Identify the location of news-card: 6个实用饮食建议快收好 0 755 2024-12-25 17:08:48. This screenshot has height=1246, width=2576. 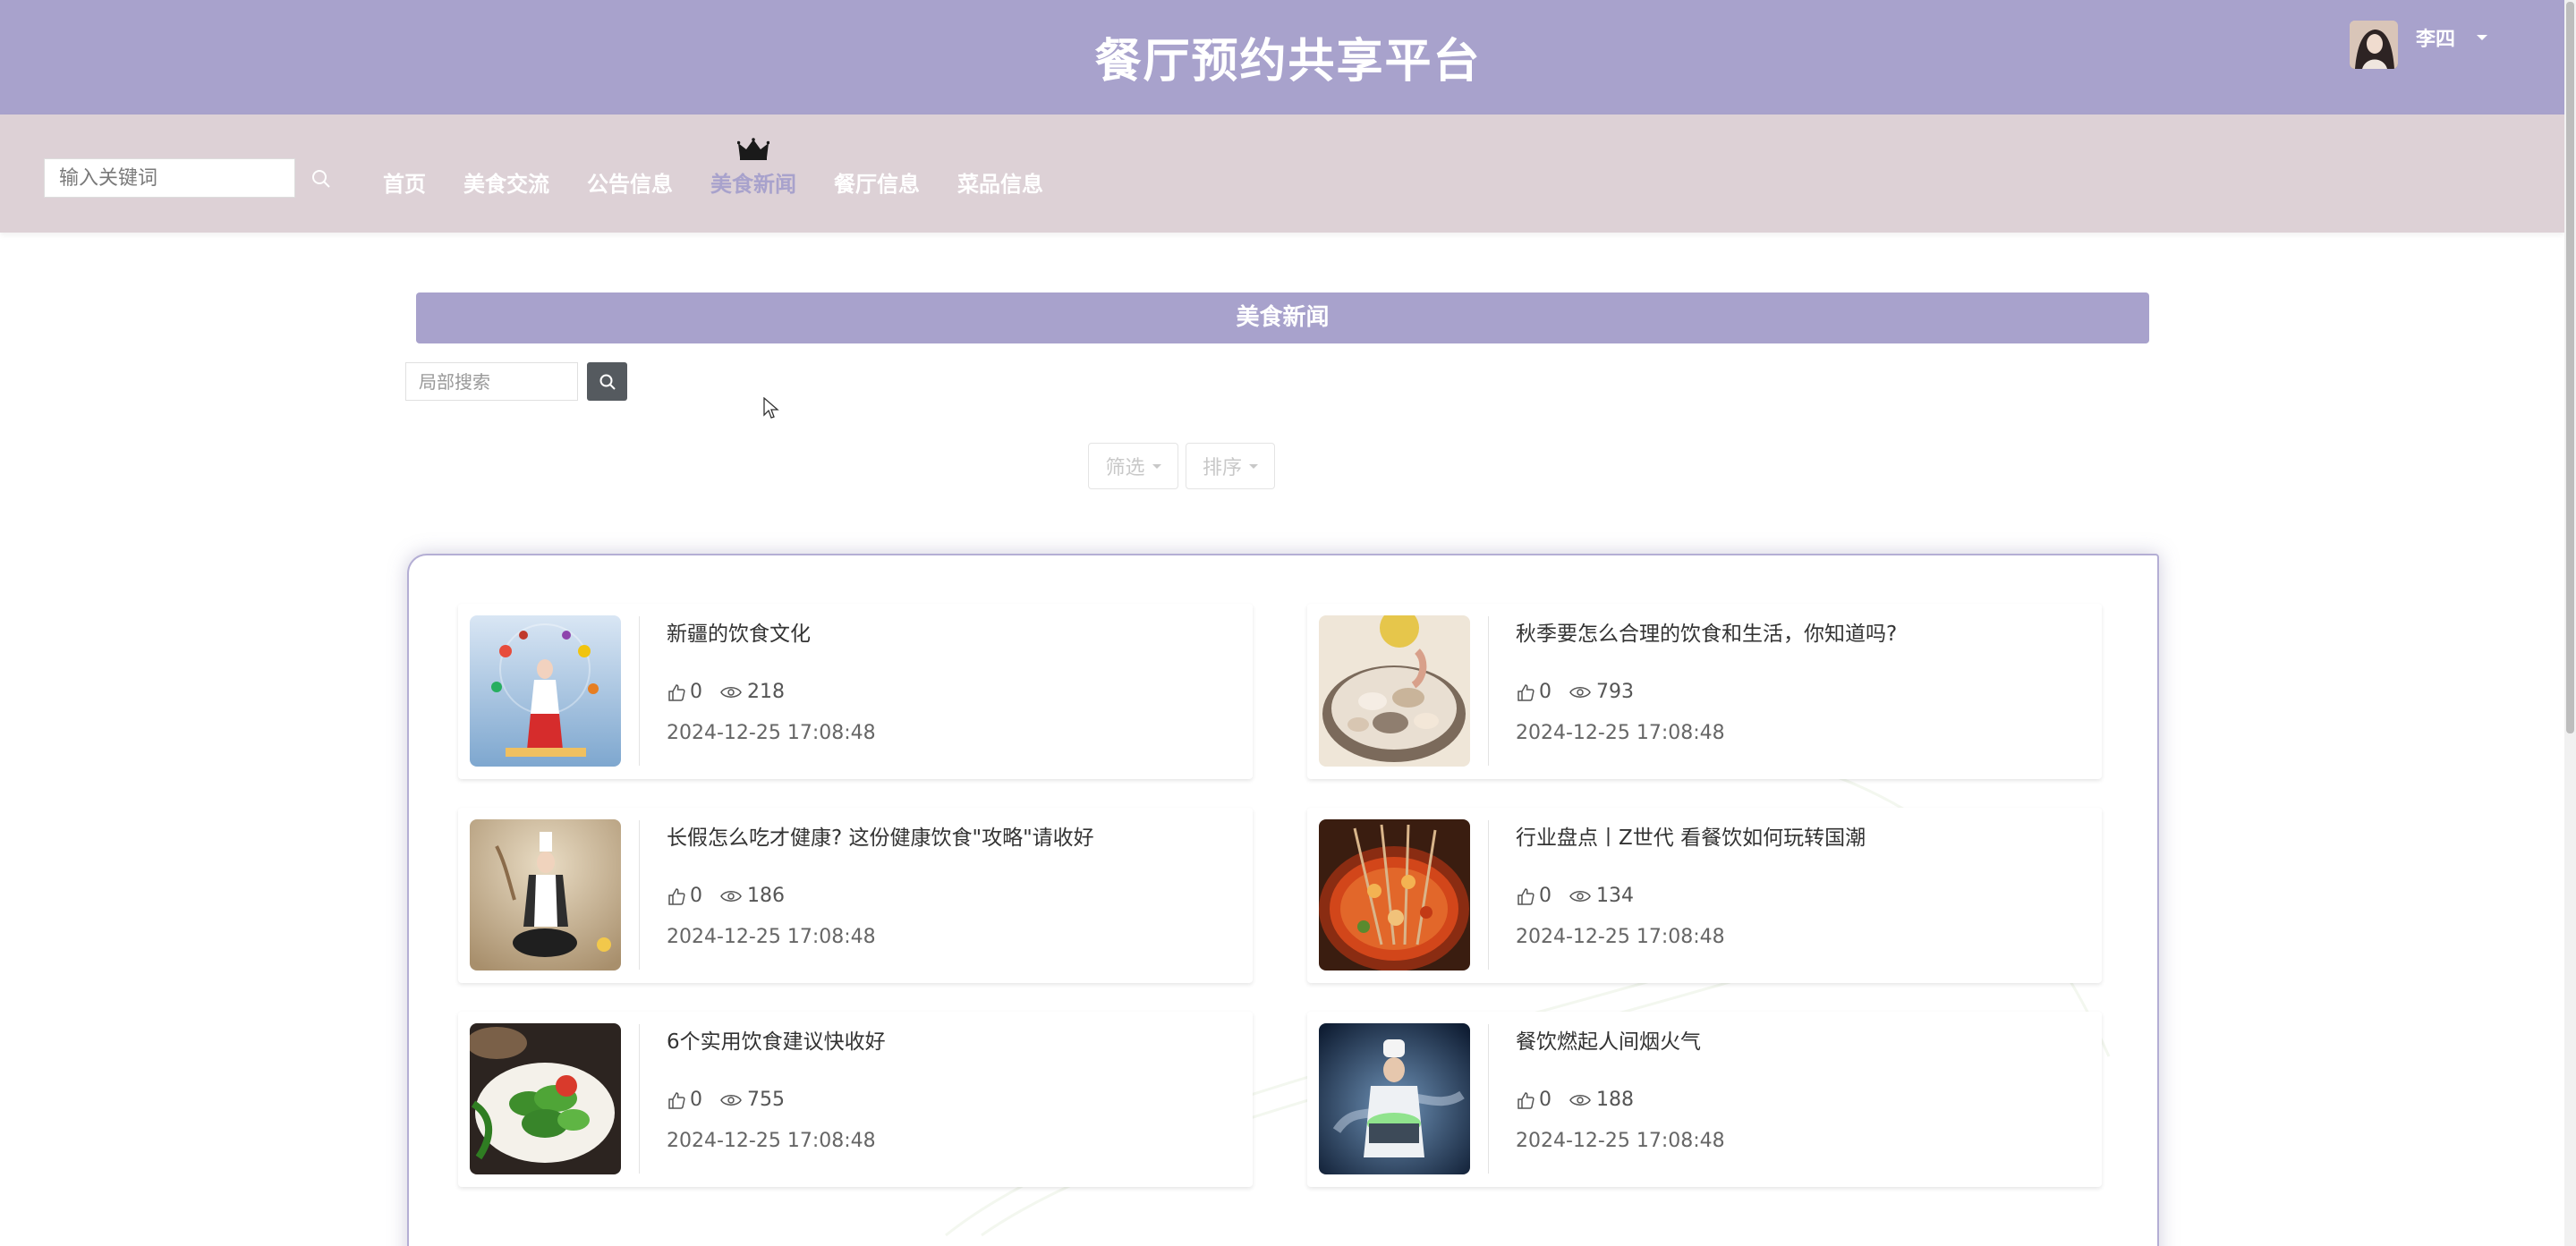
(855, 1099).